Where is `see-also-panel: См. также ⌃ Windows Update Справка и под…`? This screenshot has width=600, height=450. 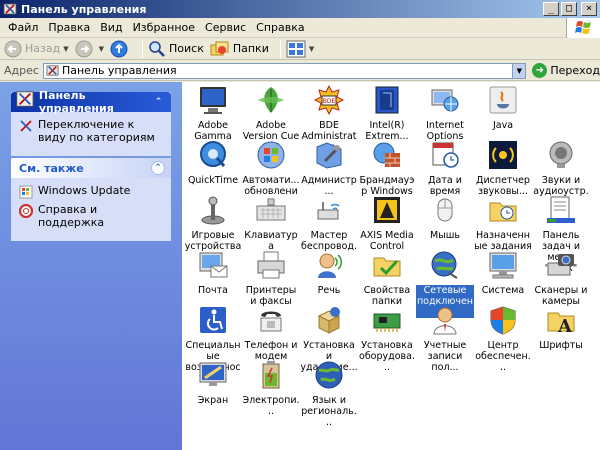 see-also-panel: См. также ⌃ Windows Update Справка и под… is located at coordinates (91, 199).